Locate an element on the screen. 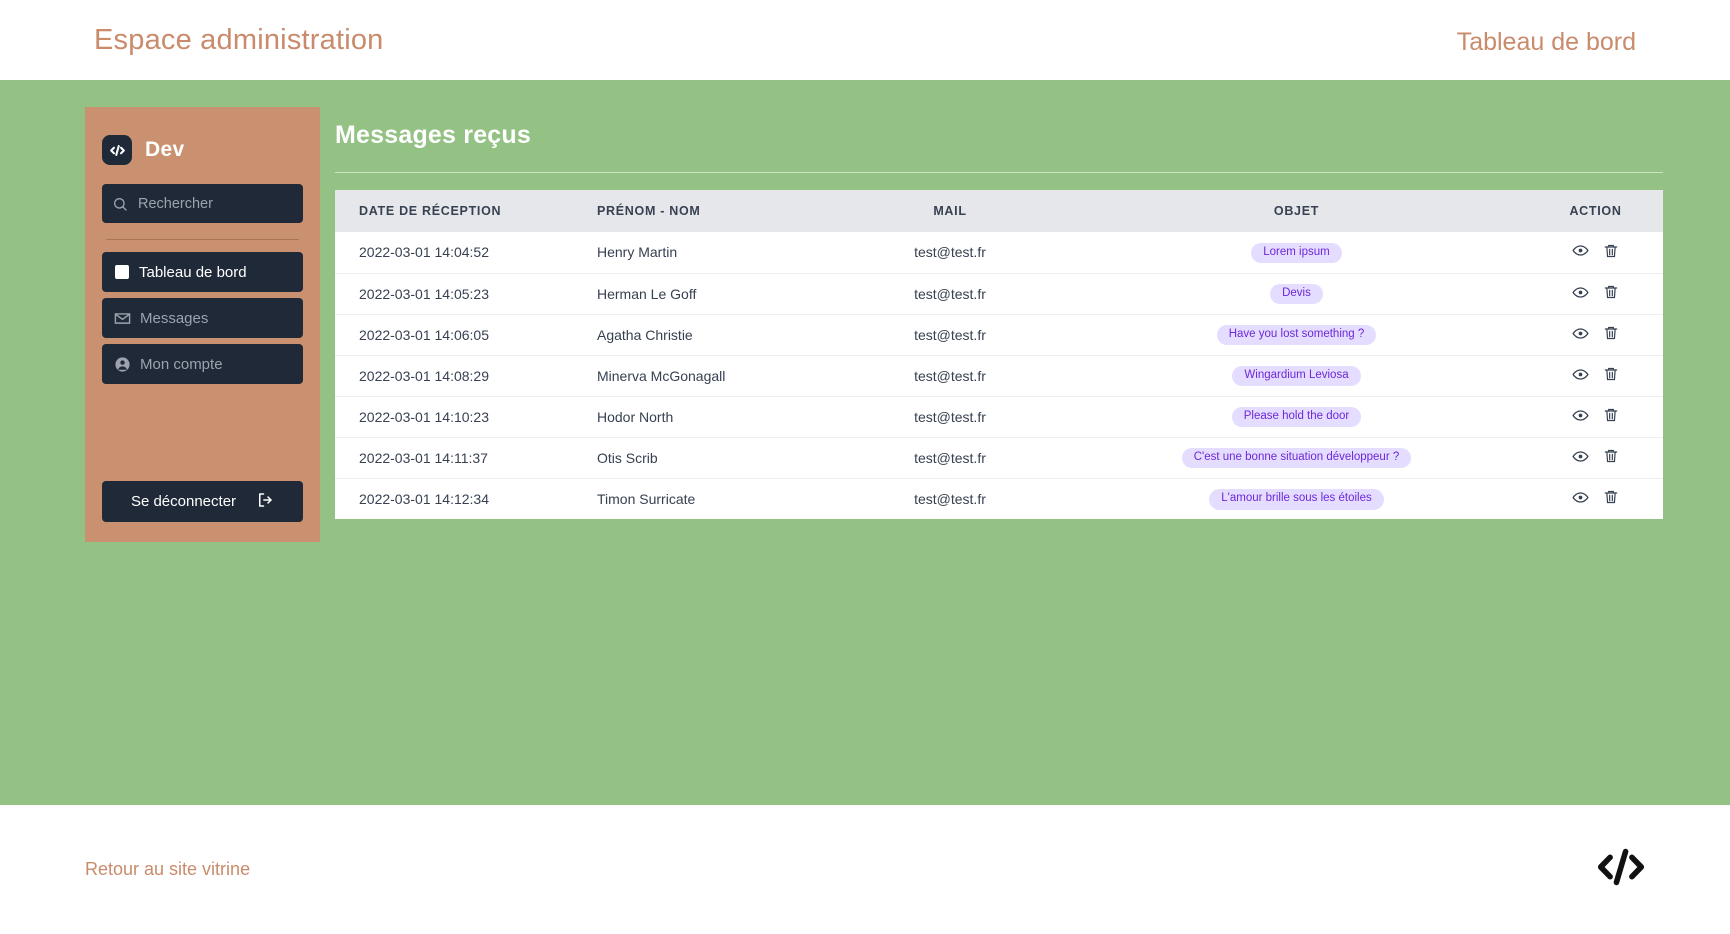 The height and width of the screenshot is (934, 1730). cell-date: 2022-03-01 14:11:37 is located at coordinates (460, 458).